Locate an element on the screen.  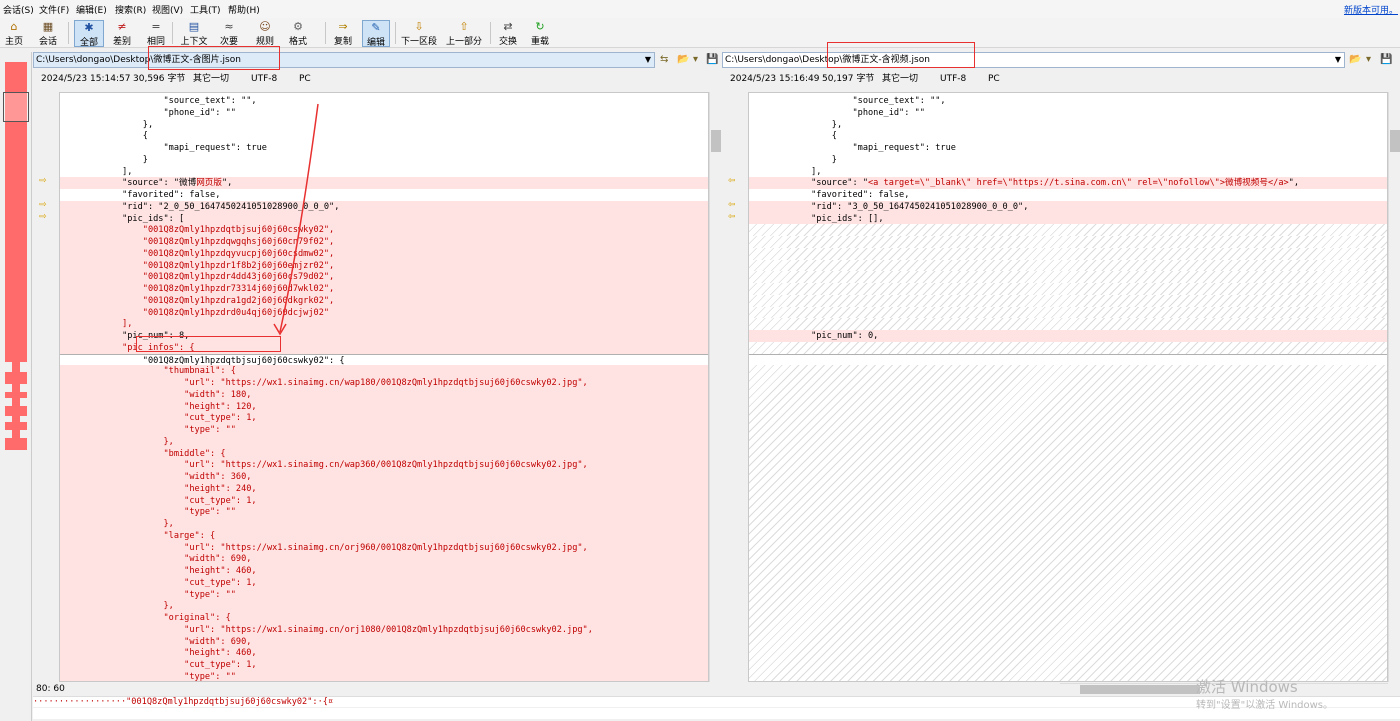
code-line: "001Q8zQmly1hpzdr73314j60j60d7wkl02", is located at coordinates (384, 289).